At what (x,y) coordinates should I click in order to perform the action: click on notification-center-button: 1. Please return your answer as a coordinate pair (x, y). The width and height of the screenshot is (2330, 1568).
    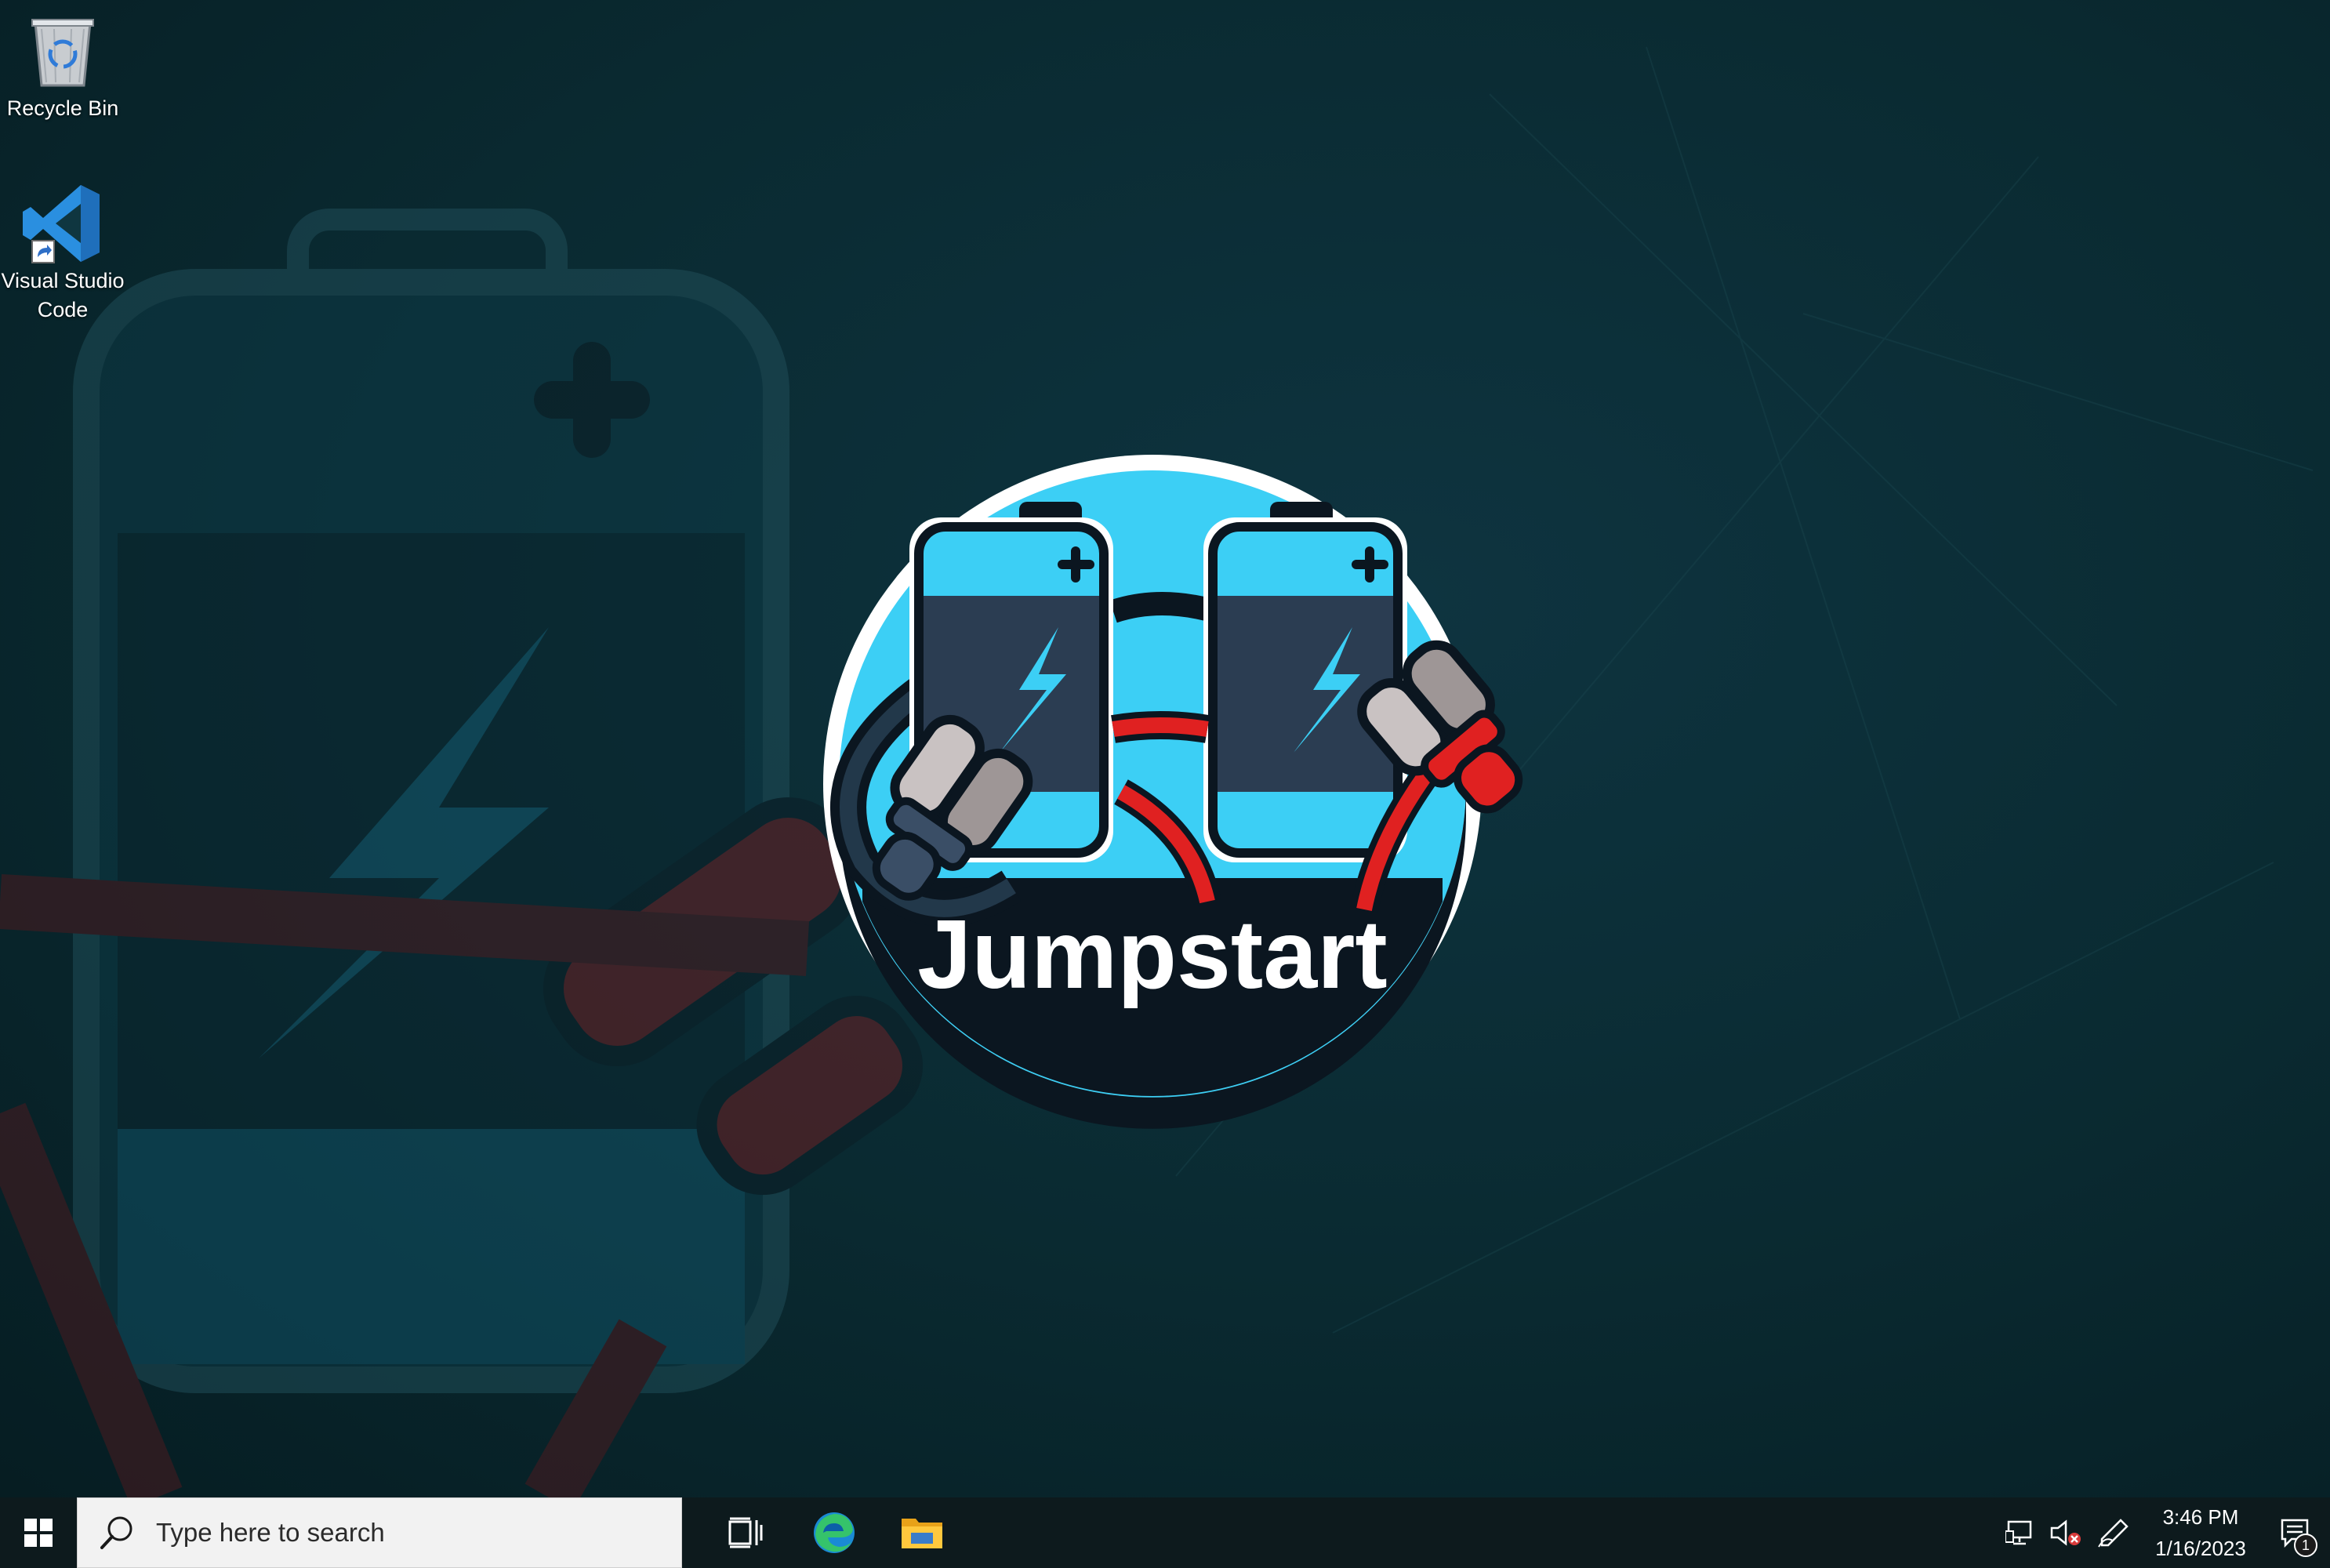
    Looking at the image, I should click on (2294, 1532).